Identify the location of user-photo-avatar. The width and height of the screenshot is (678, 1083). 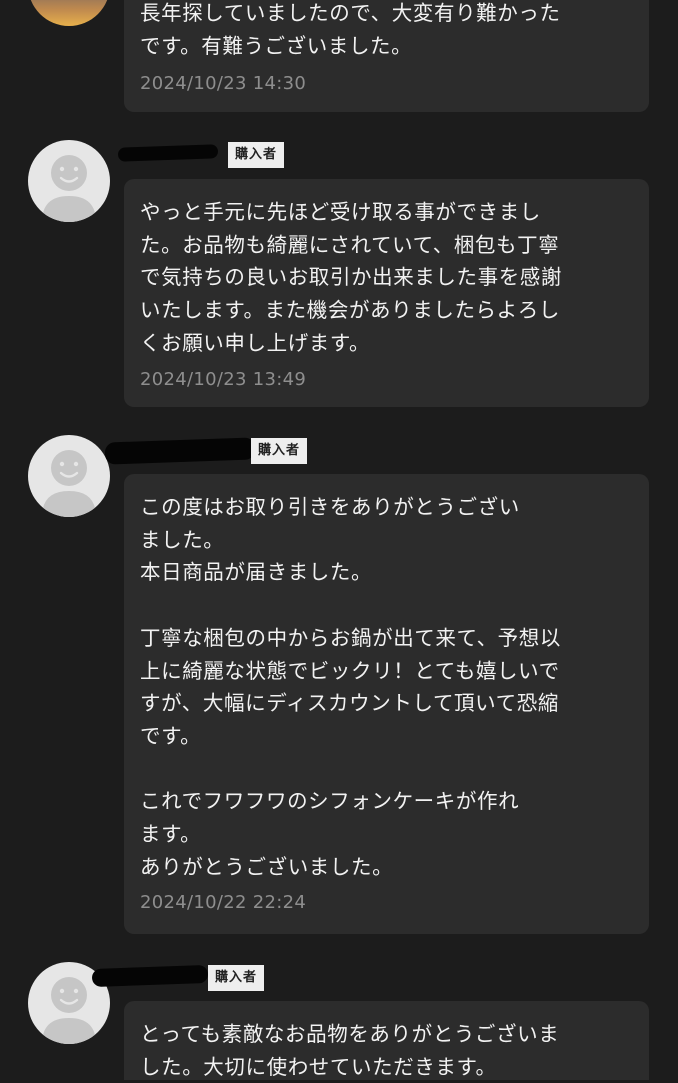
(69, 13).